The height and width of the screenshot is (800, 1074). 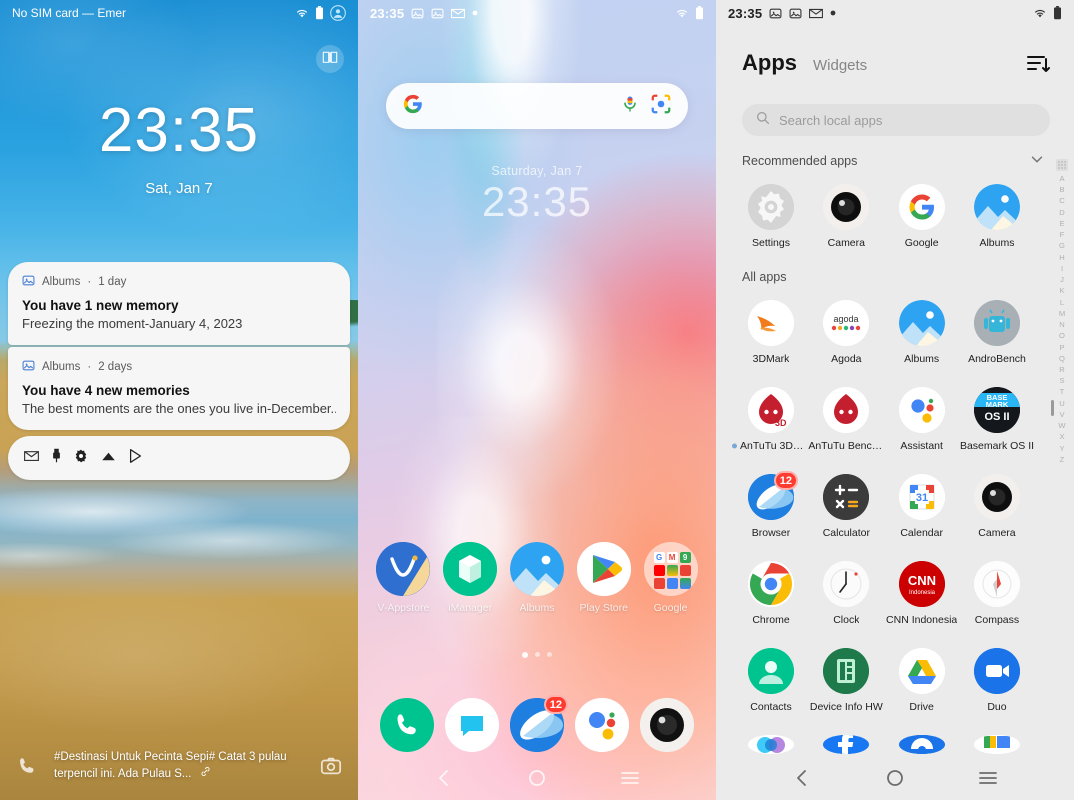 What do you see at coordinates (667, 725) in the screenshot?
I see `dock-app-camera` at bounding box center [667, 725].